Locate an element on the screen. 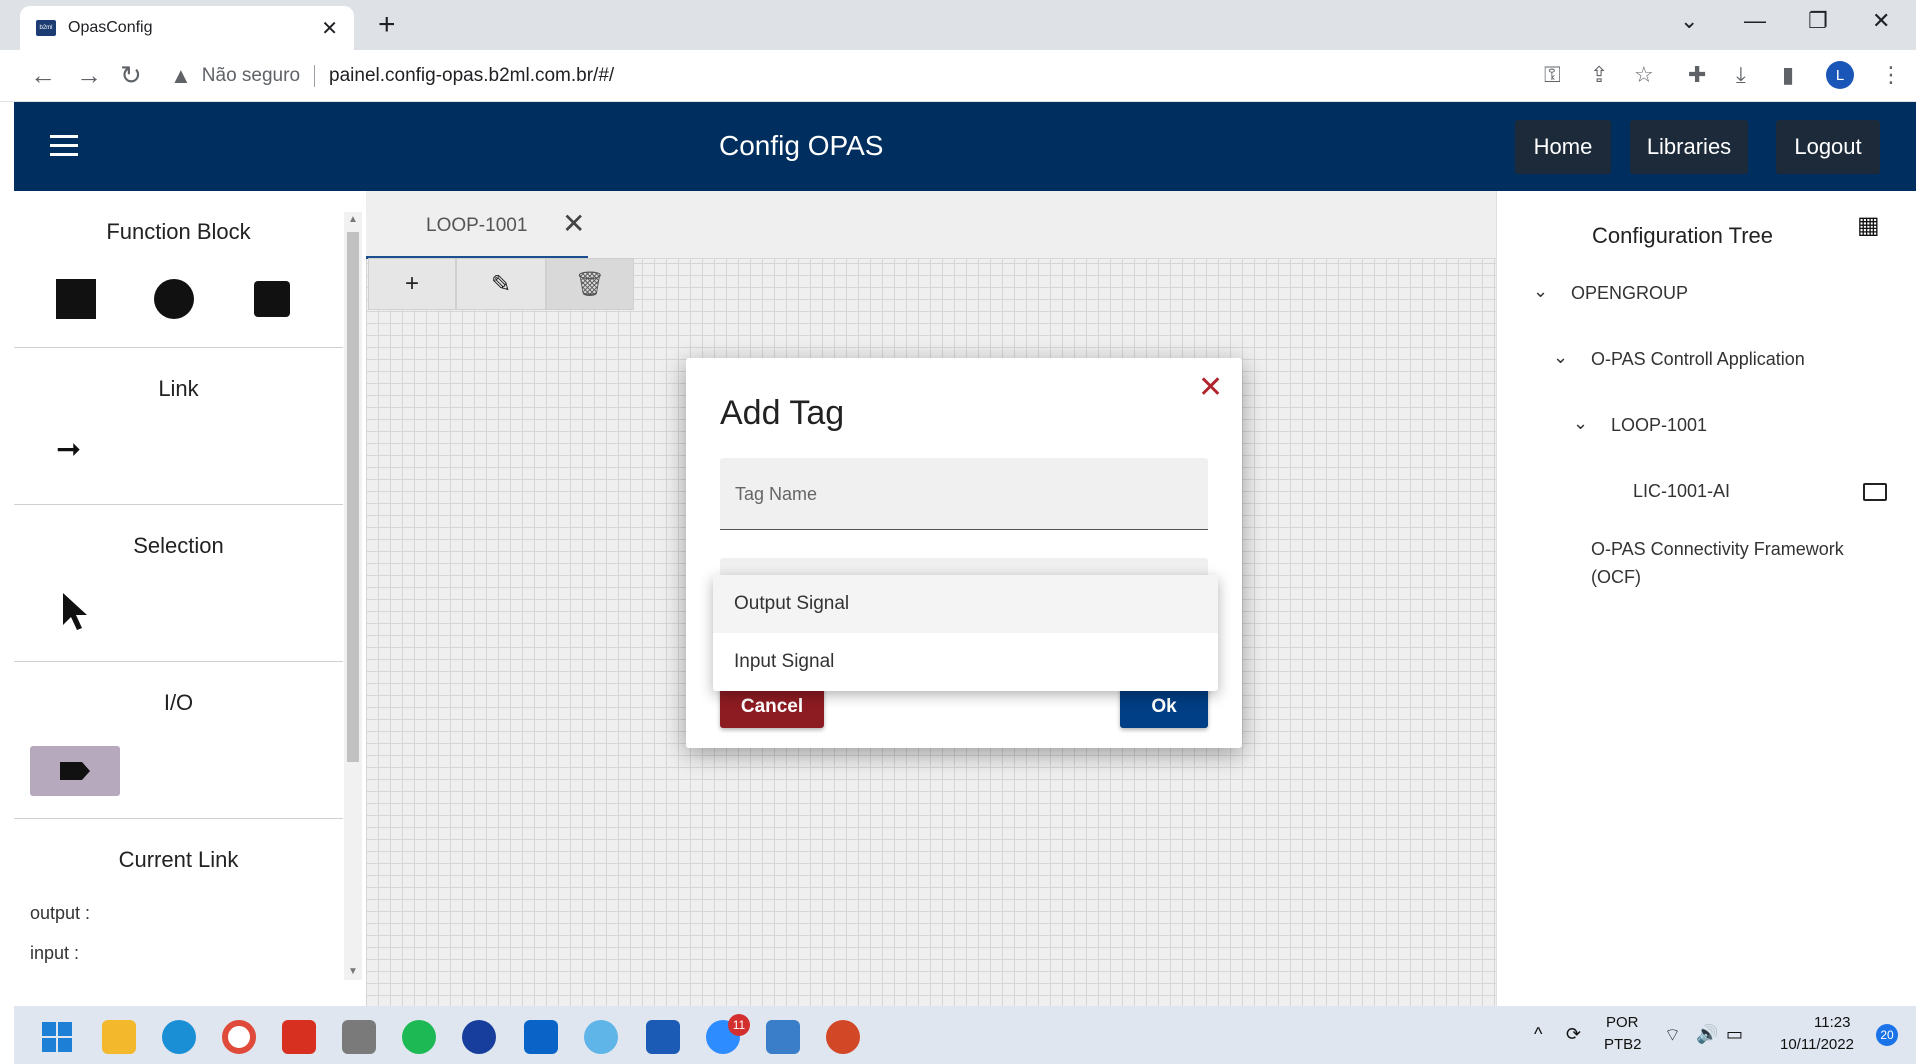 This screenshot has height=1064, width=1916. edit-button: ✎ is located at coordinates (501, 284).